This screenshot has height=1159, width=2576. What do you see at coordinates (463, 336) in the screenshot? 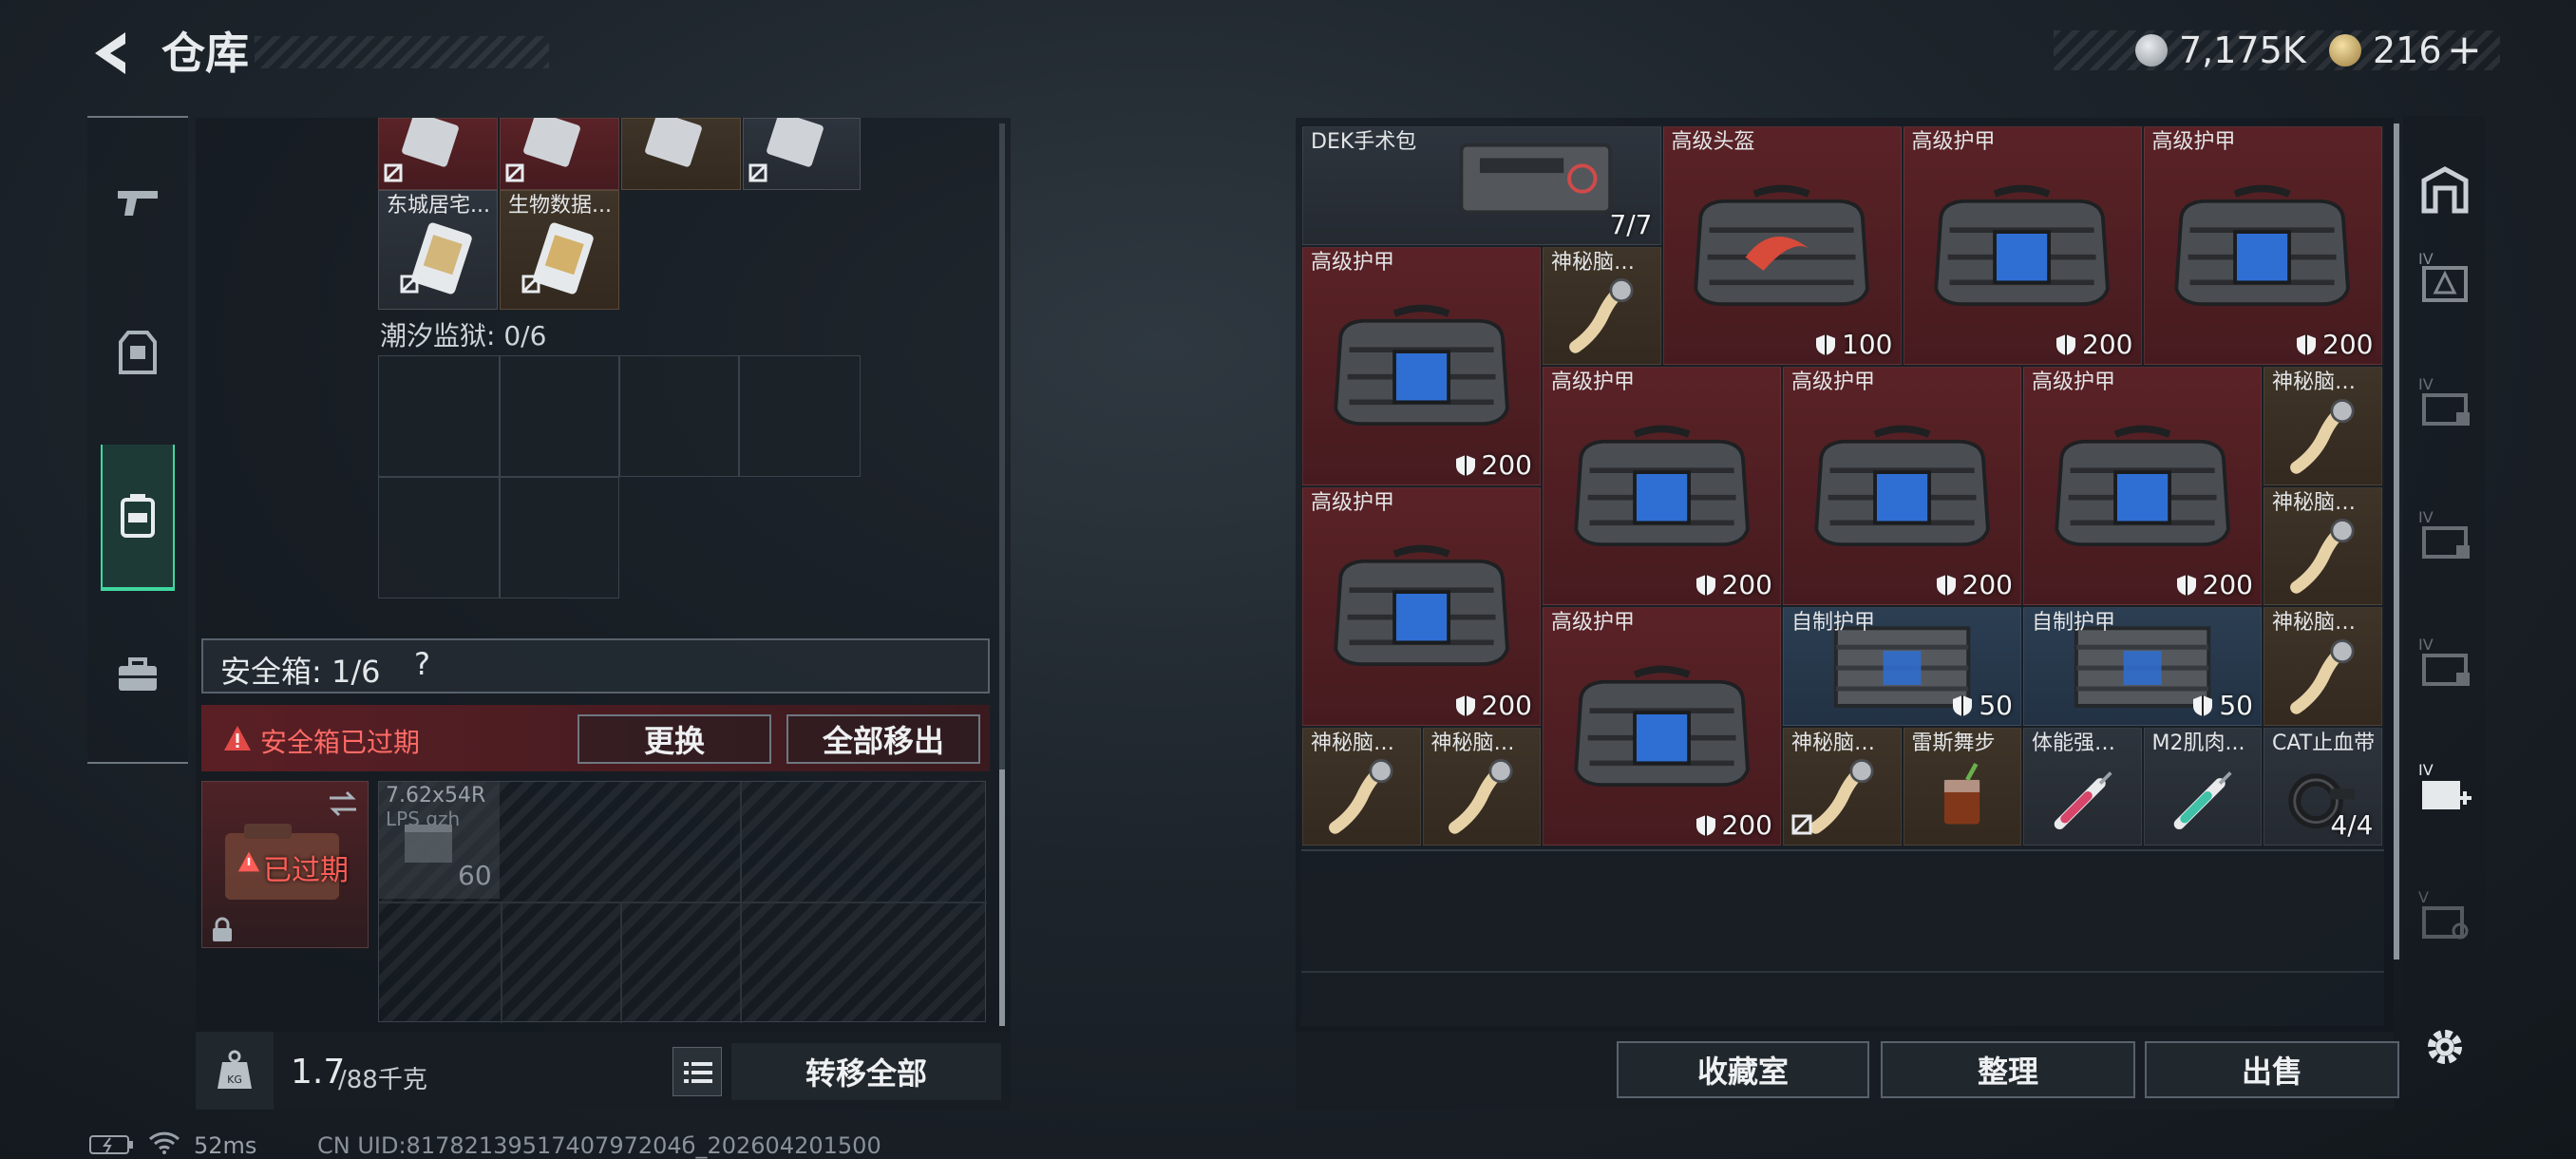
I see `prison-label: 潮汐监狱: 0/6` at bounding box center [463, 336].